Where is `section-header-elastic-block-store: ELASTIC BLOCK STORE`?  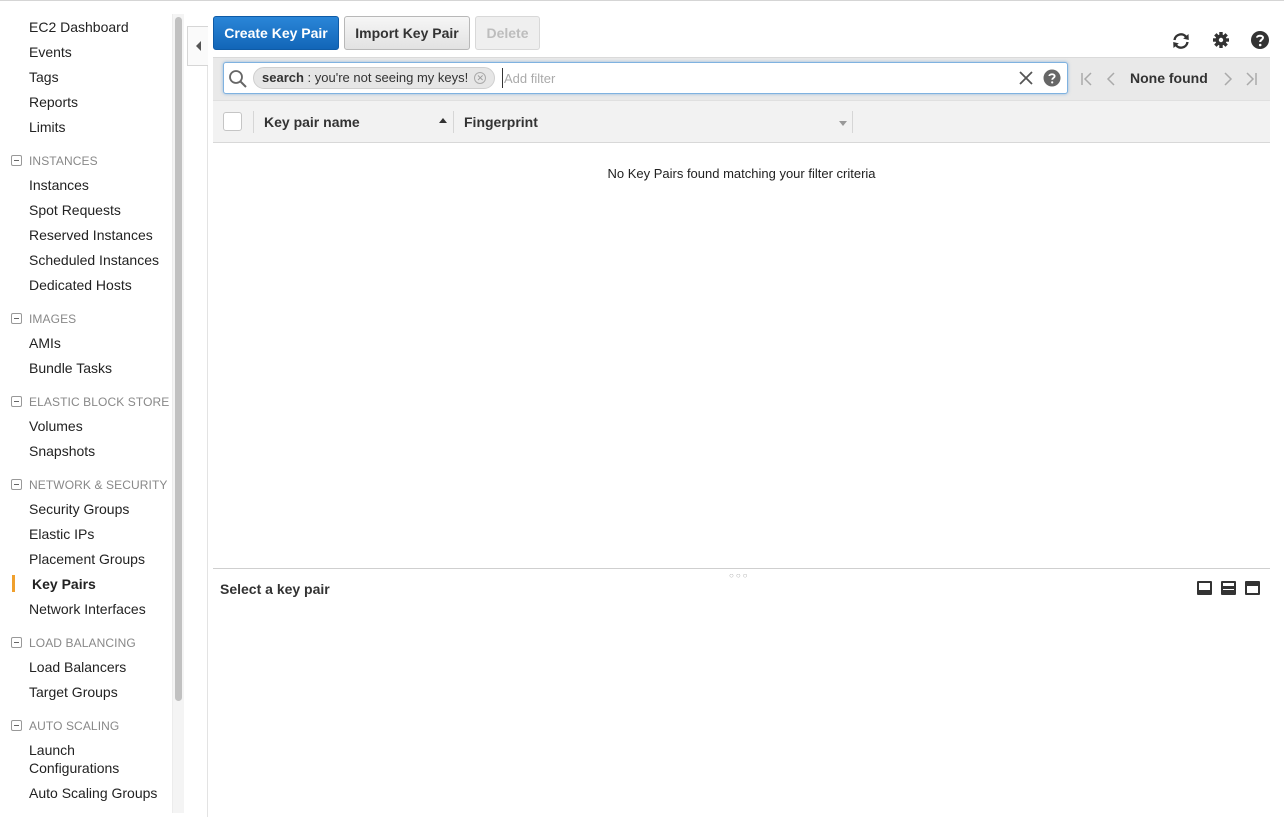
section-header-elastic-block-store: ELASTIC BLOCK STORE is located at coordinates (90, 402).